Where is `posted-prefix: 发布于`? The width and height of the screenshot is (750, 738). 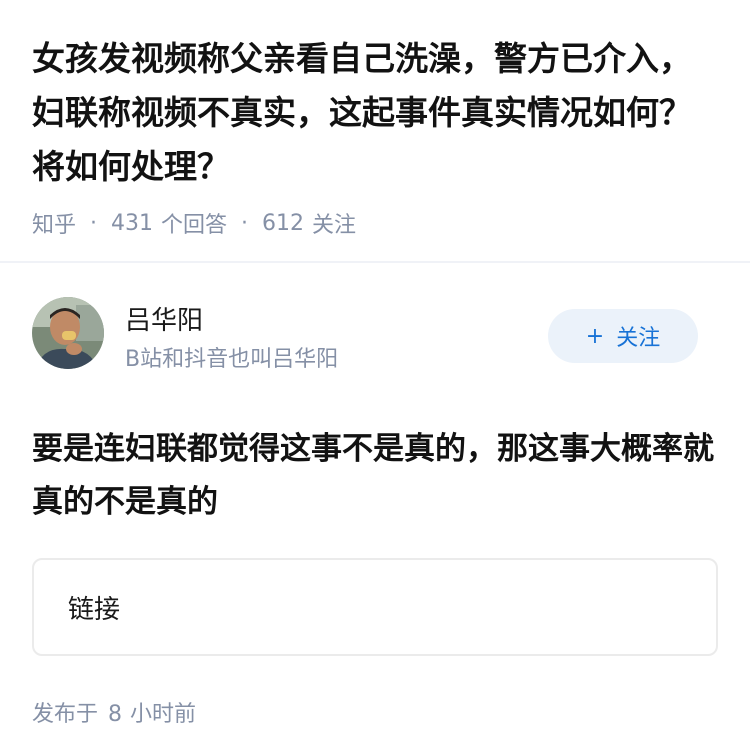
posted-prefix: 发布于 is located at coordinates (65, 714).